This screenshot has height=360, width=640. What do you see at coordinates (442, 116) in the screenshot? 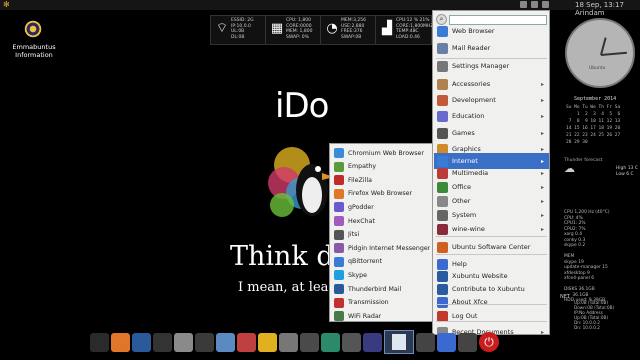
I see `education-icon` at bounding box center [442, 116].